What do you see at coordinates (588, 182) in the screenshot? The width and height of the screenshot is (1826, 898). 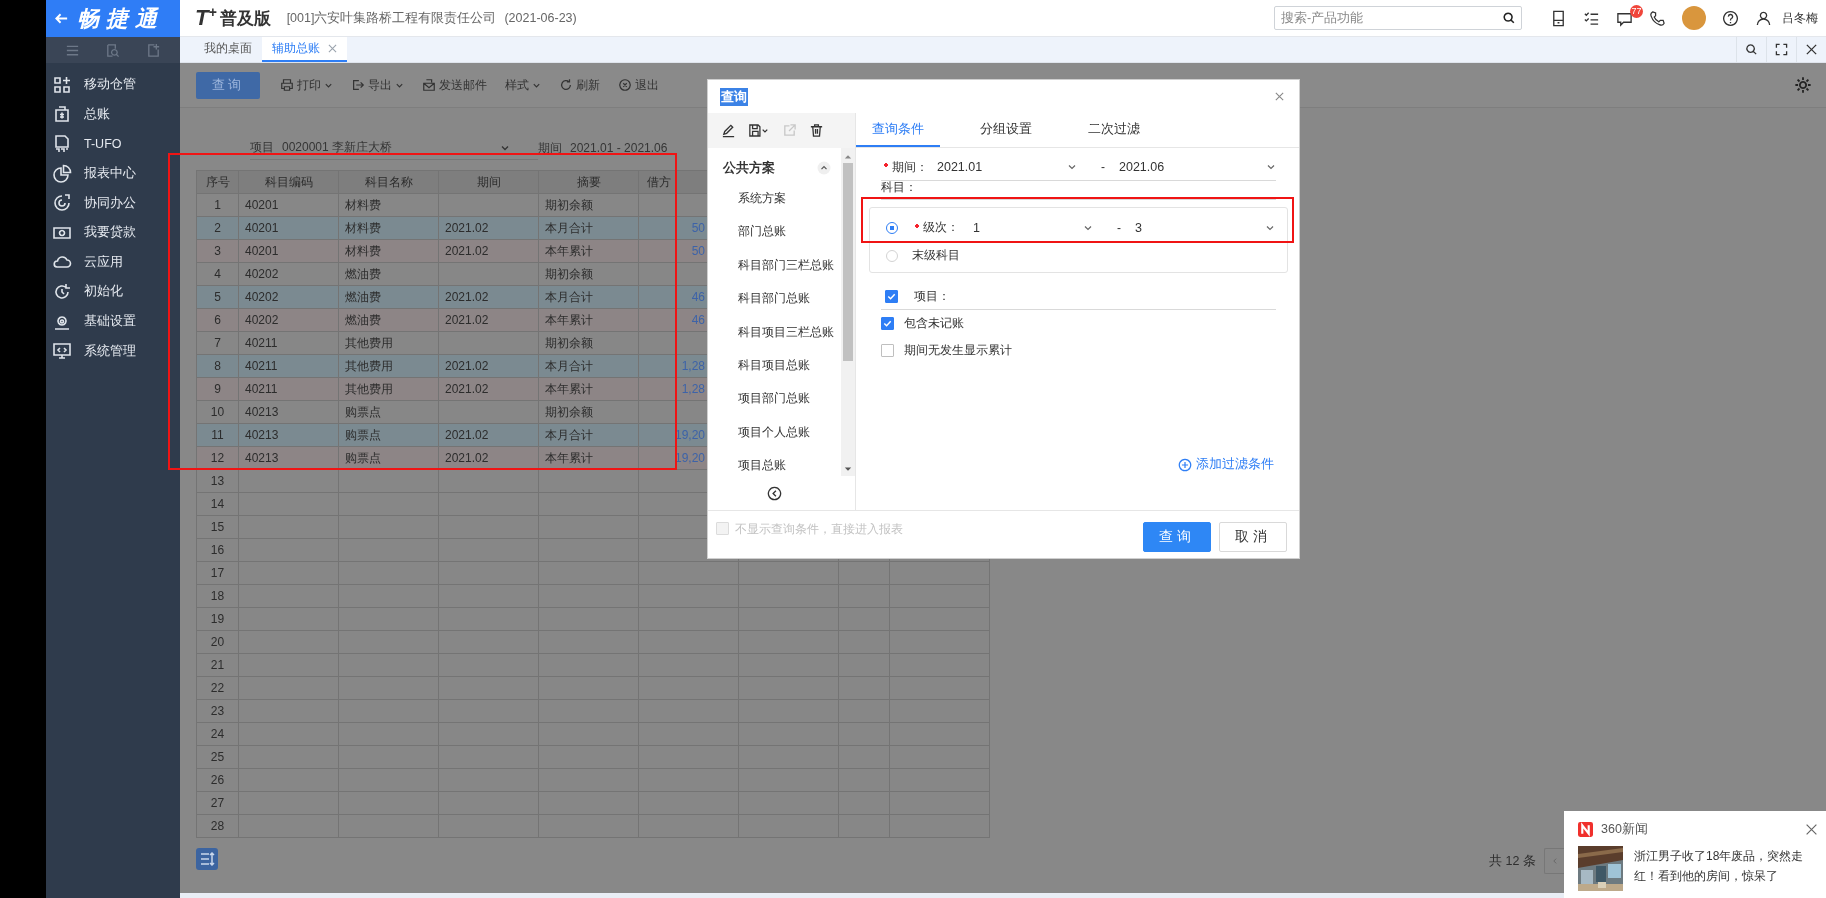 I see `column-header: 摘要` at bounding box center [588, 182].